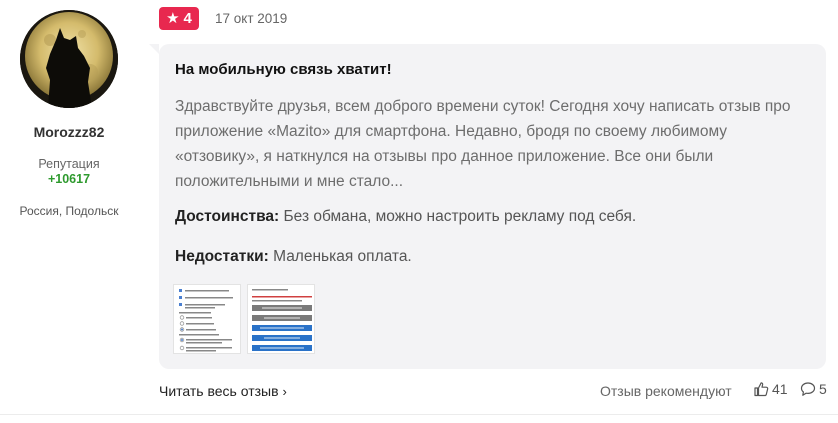  Describe the element at coordinates (69, 211) in the screenshot. I see `author-location: Россия, Подольск` at that location.